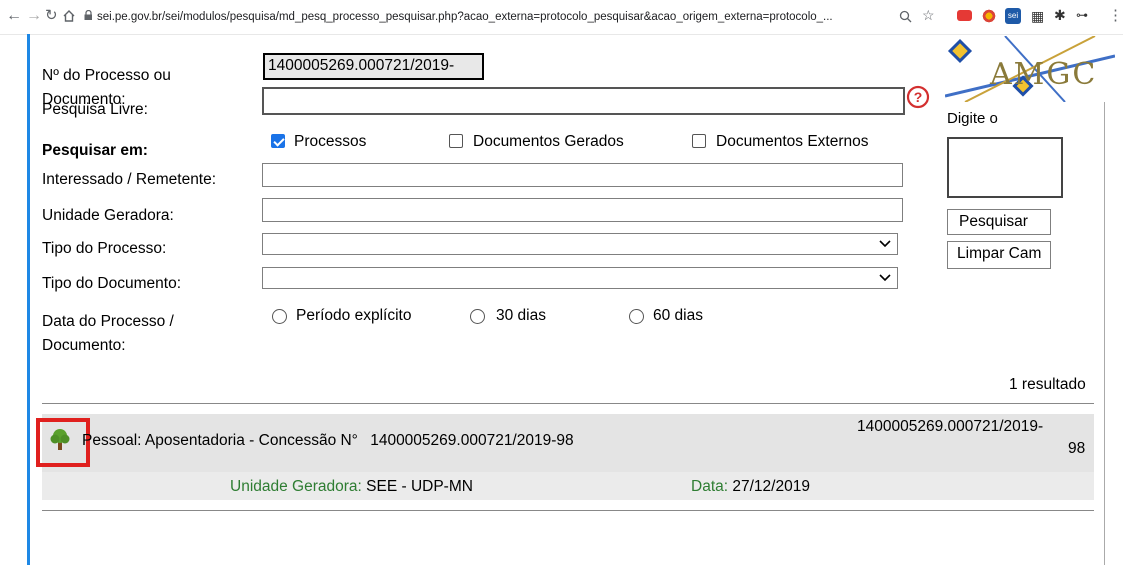 This screenshot has height=565, width=1123. Describe the element at coordinates (1005, 167) in the screenshot. I see `captcha-input` at that location.